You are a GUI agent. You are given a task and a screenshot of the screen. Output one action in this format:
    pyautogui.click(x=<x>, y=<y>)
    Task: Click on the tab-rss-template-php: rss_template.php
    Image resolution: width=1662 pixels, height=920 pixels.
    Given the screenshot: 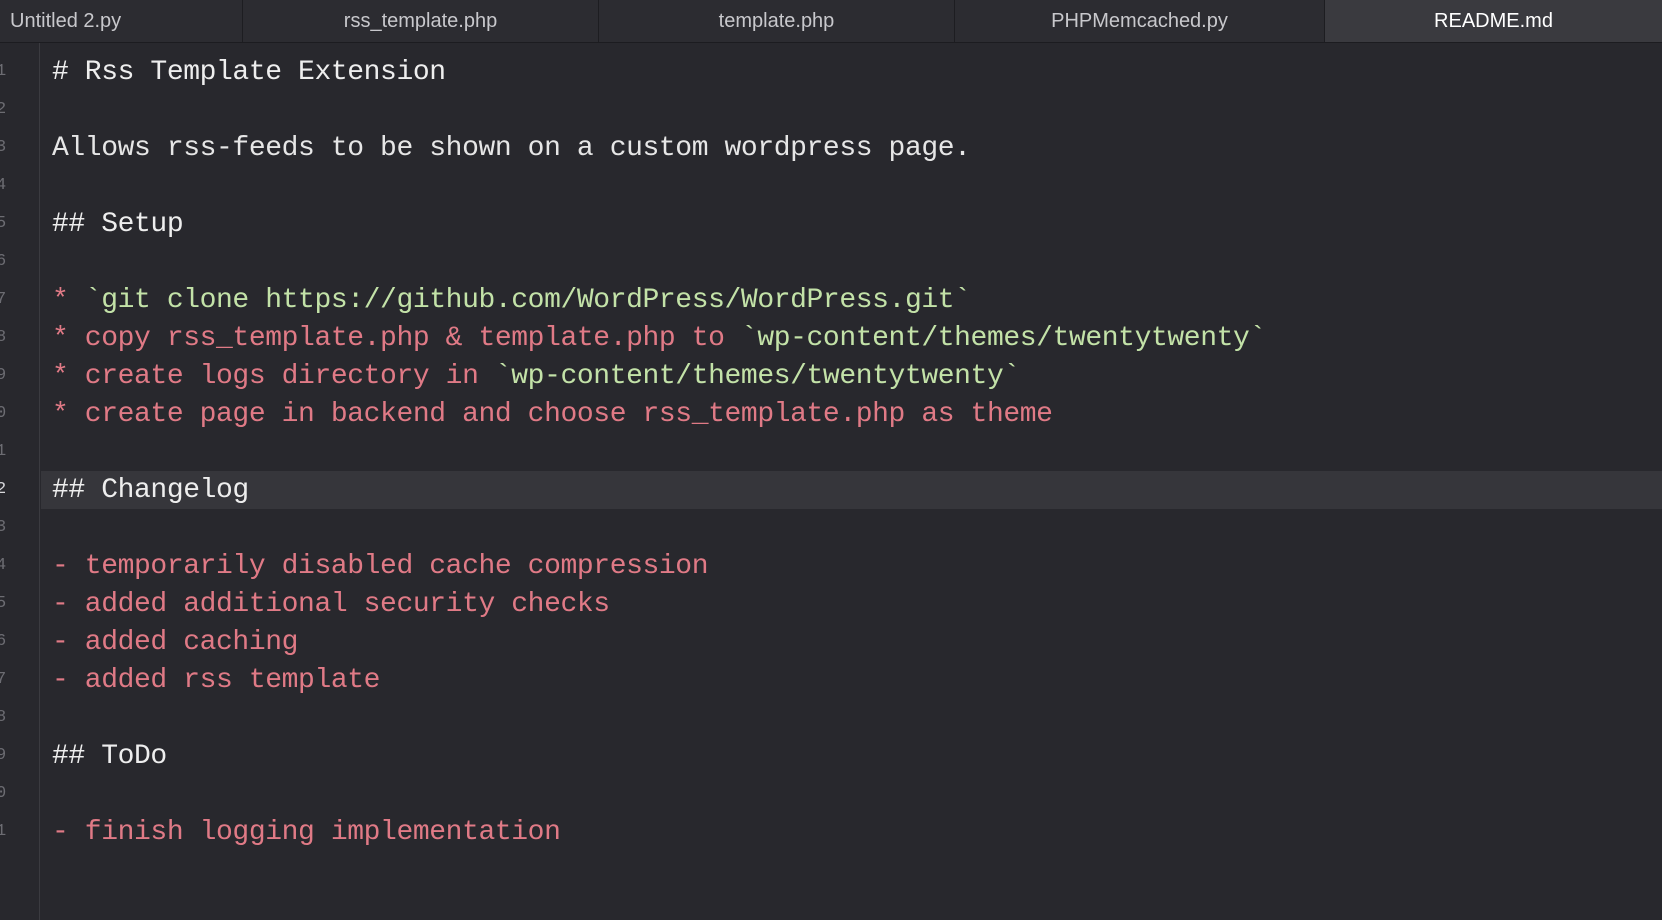 What is the action you would take?
    pyautogui.click(x=421, y=21)
    